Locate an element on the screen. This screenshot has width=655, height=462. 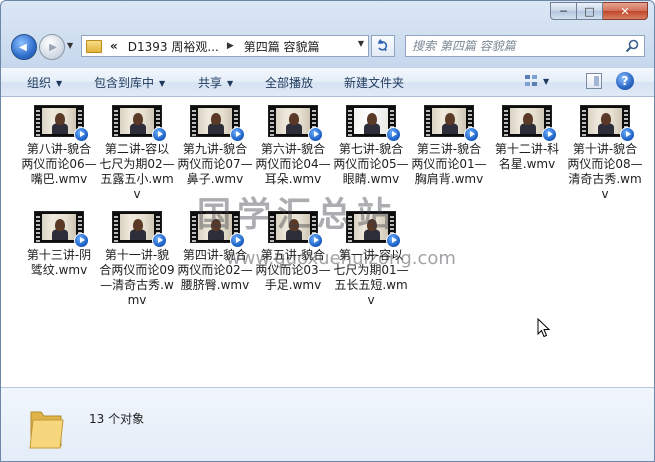
recent-pages-dropdown: ▼ is located at coordinates (72, 47).